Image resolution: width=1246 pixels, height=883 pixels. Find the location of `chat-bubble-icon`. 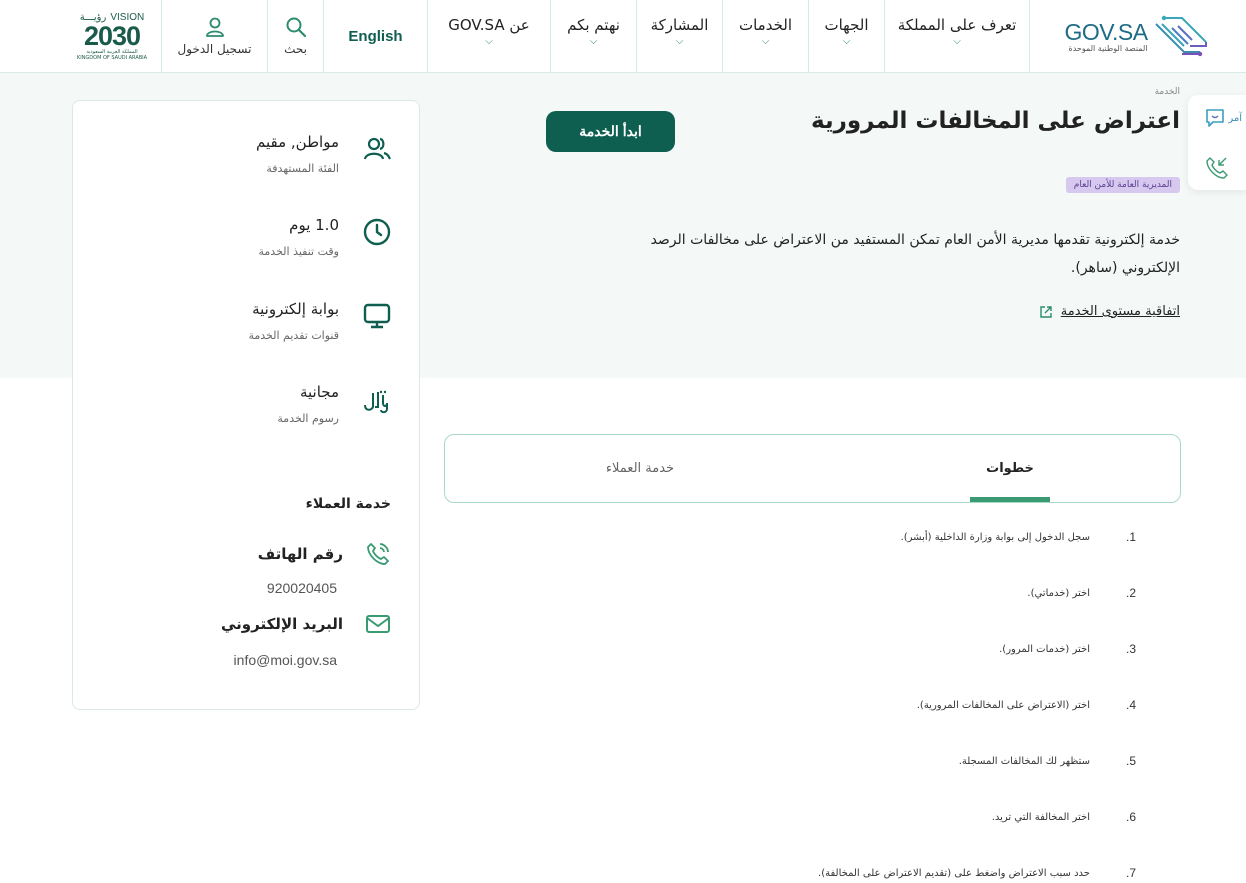

chat-bubble-icon is located at coordinates (1215, 118).